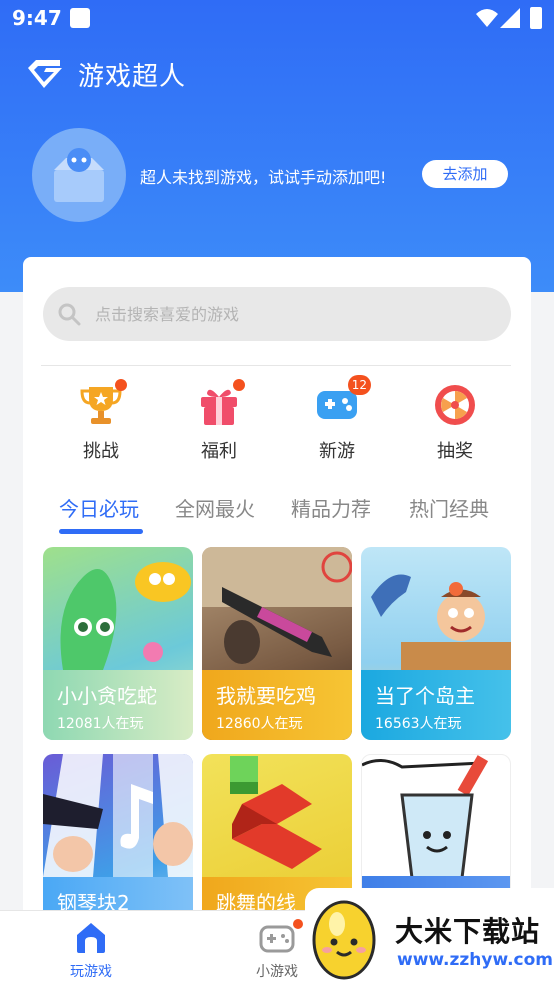  Describe the element at coordinates (215, 507) in the screenshot. I see `tab-most-popular: 全网最火` at that location.